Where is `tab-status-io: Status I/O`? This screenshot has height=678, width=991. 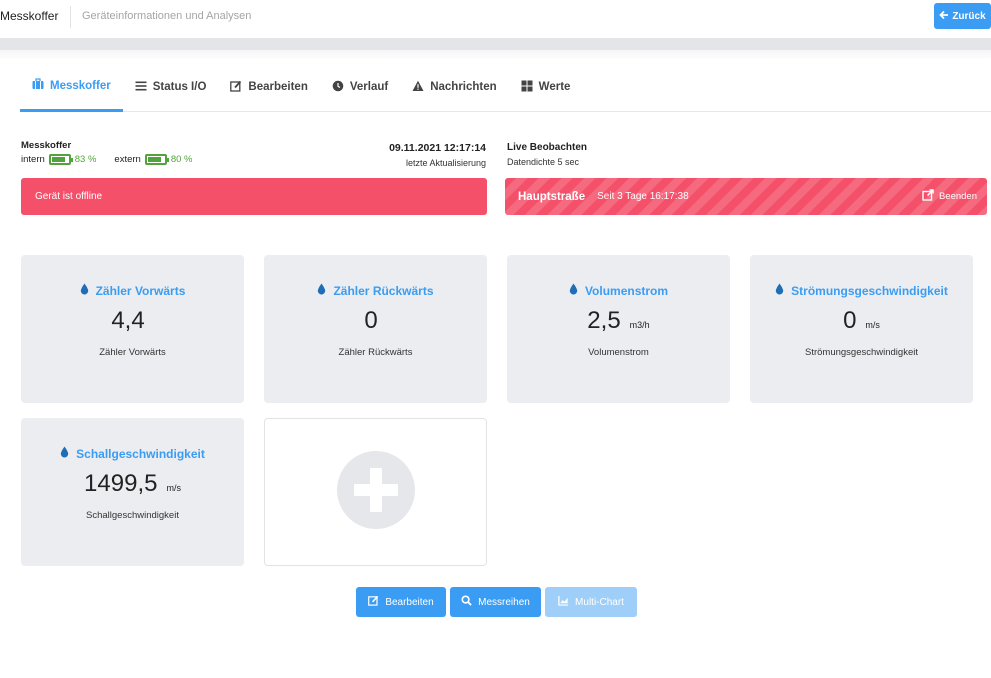 tab-status-io: Status I/O is located at coordinates (171, 87).